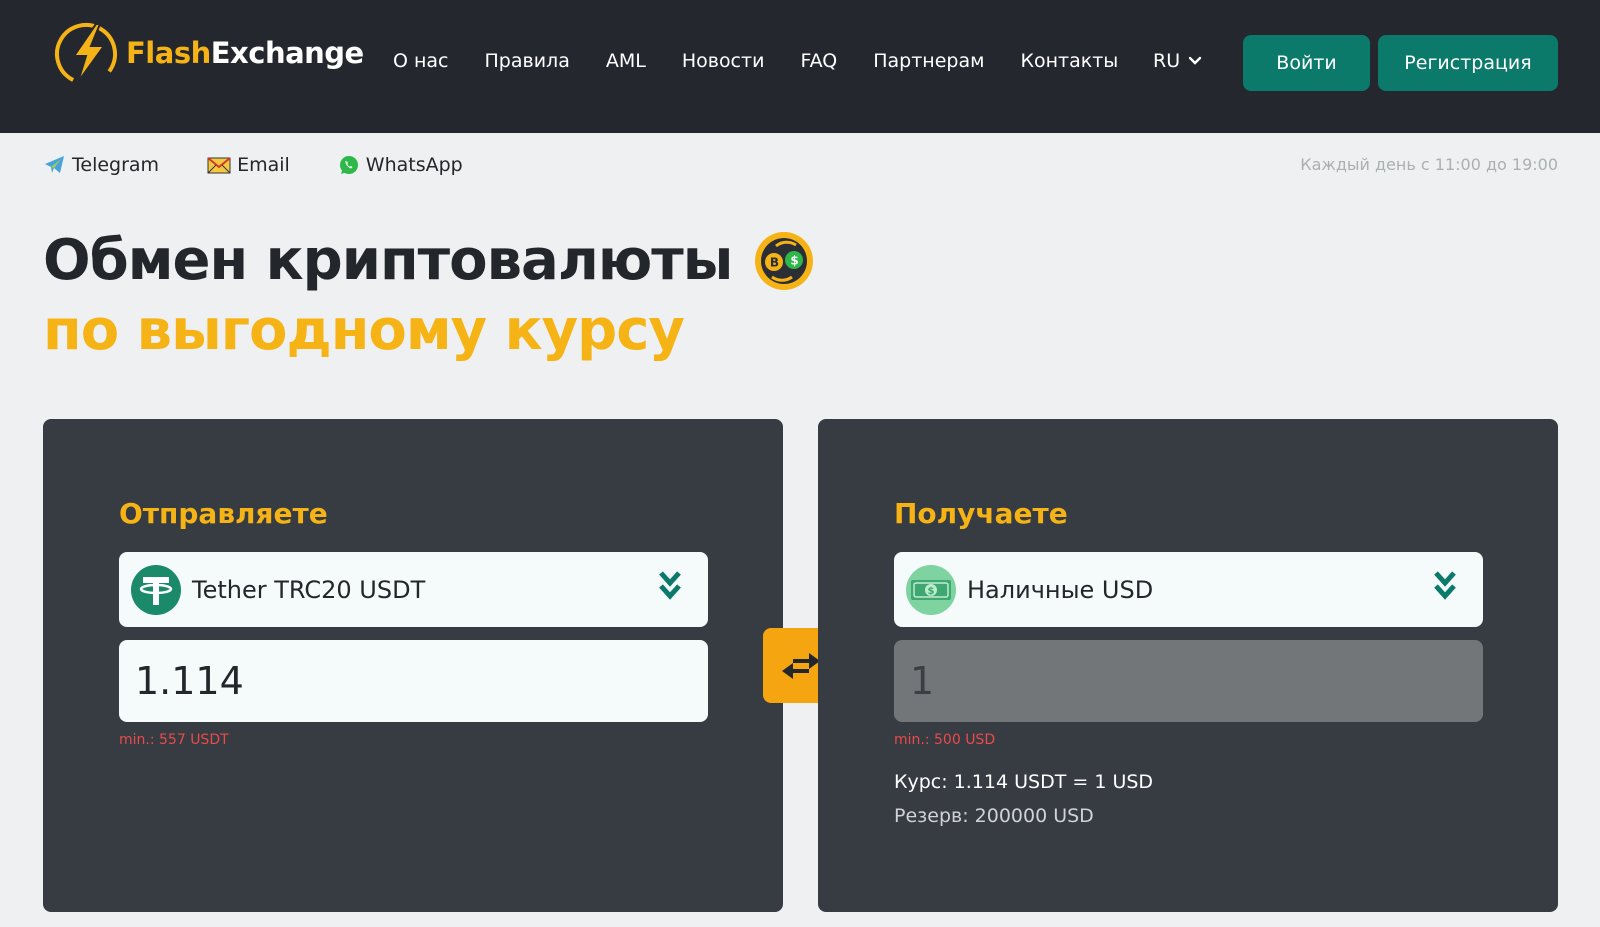  I want to click on nav-contacts: Контакты, so click(1069, 61).